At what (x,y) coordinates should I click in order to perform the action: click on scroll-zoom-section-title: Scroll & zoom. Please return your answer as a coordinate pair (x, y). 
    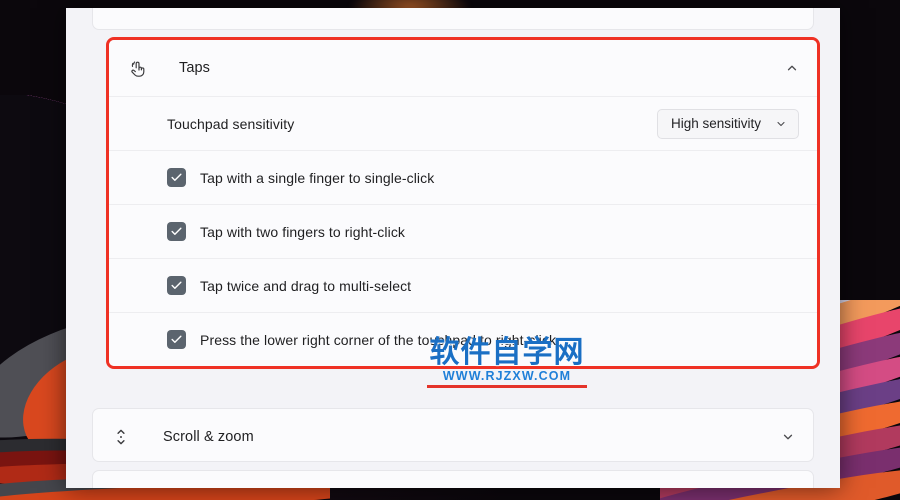
    Looking at the image, I should click on (208, 437).